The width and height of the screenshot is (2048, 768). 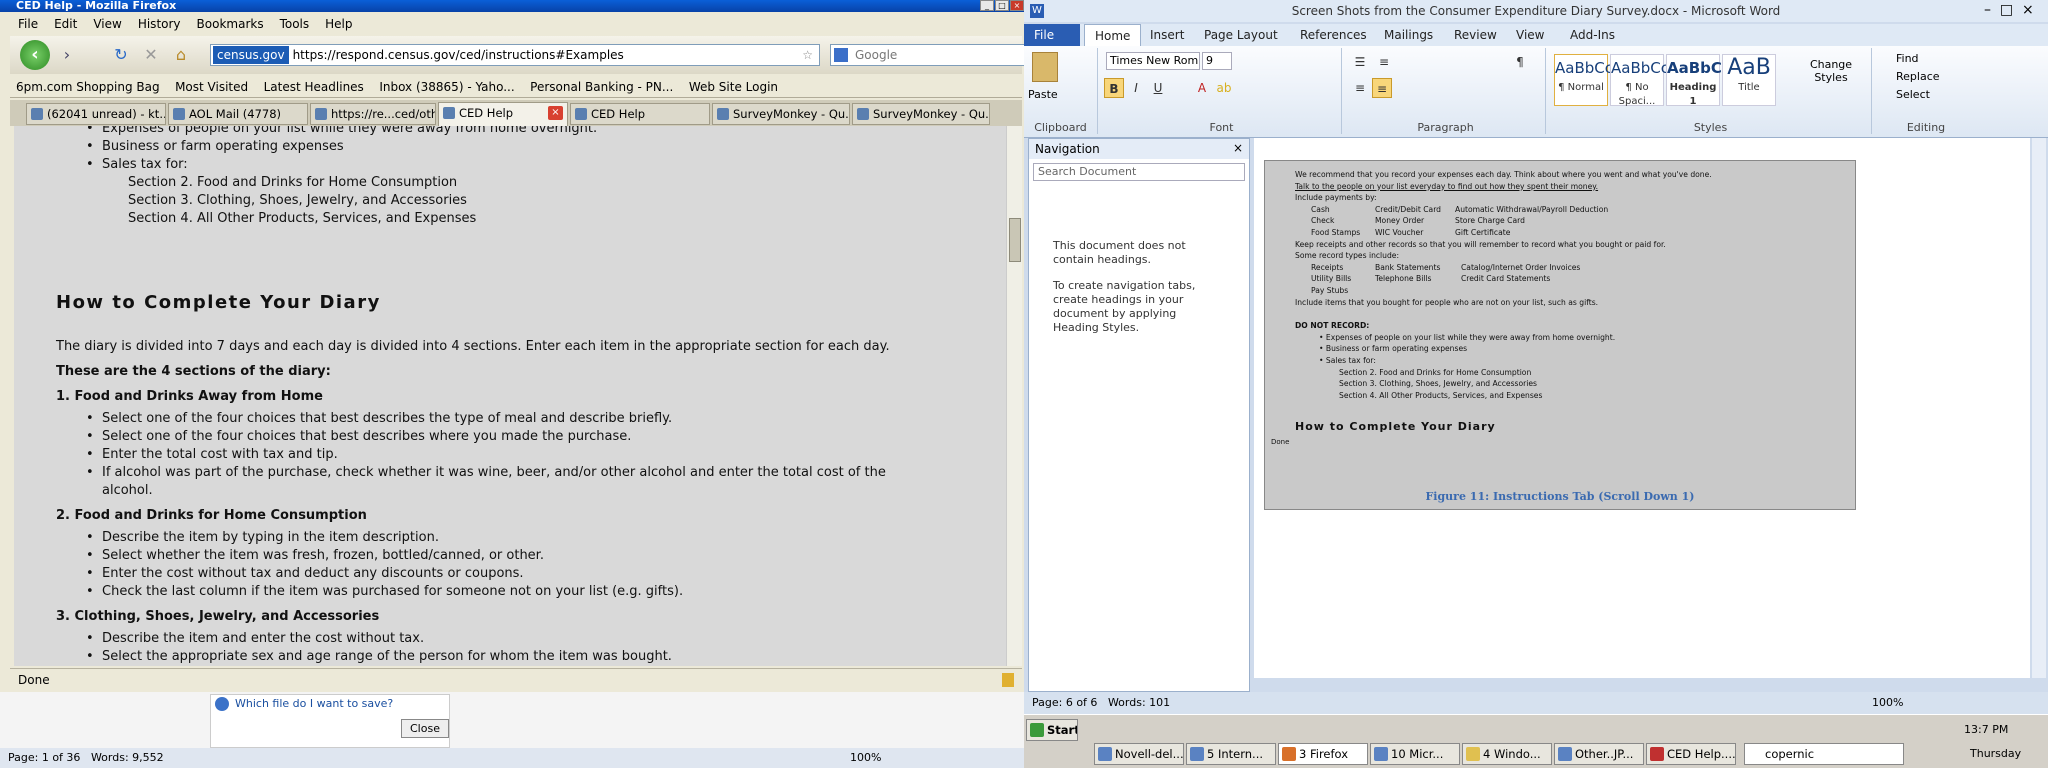 What do you see at coordinates (1382, 88) in the screenshot?
I see `align-center-icon: ≡` at bounding box center [1382, 88].